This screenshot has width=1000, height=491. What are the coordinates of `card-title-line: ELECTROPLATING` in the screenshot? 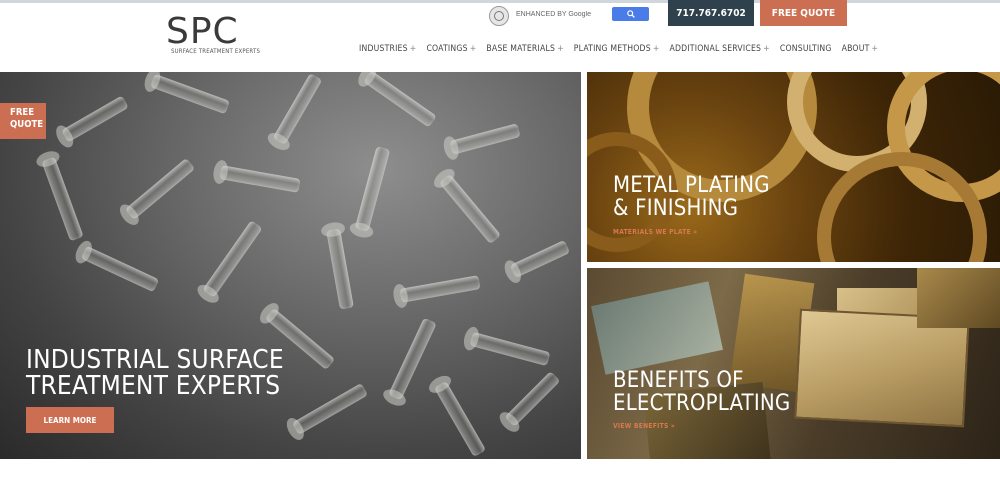 It's located at (702, 403).